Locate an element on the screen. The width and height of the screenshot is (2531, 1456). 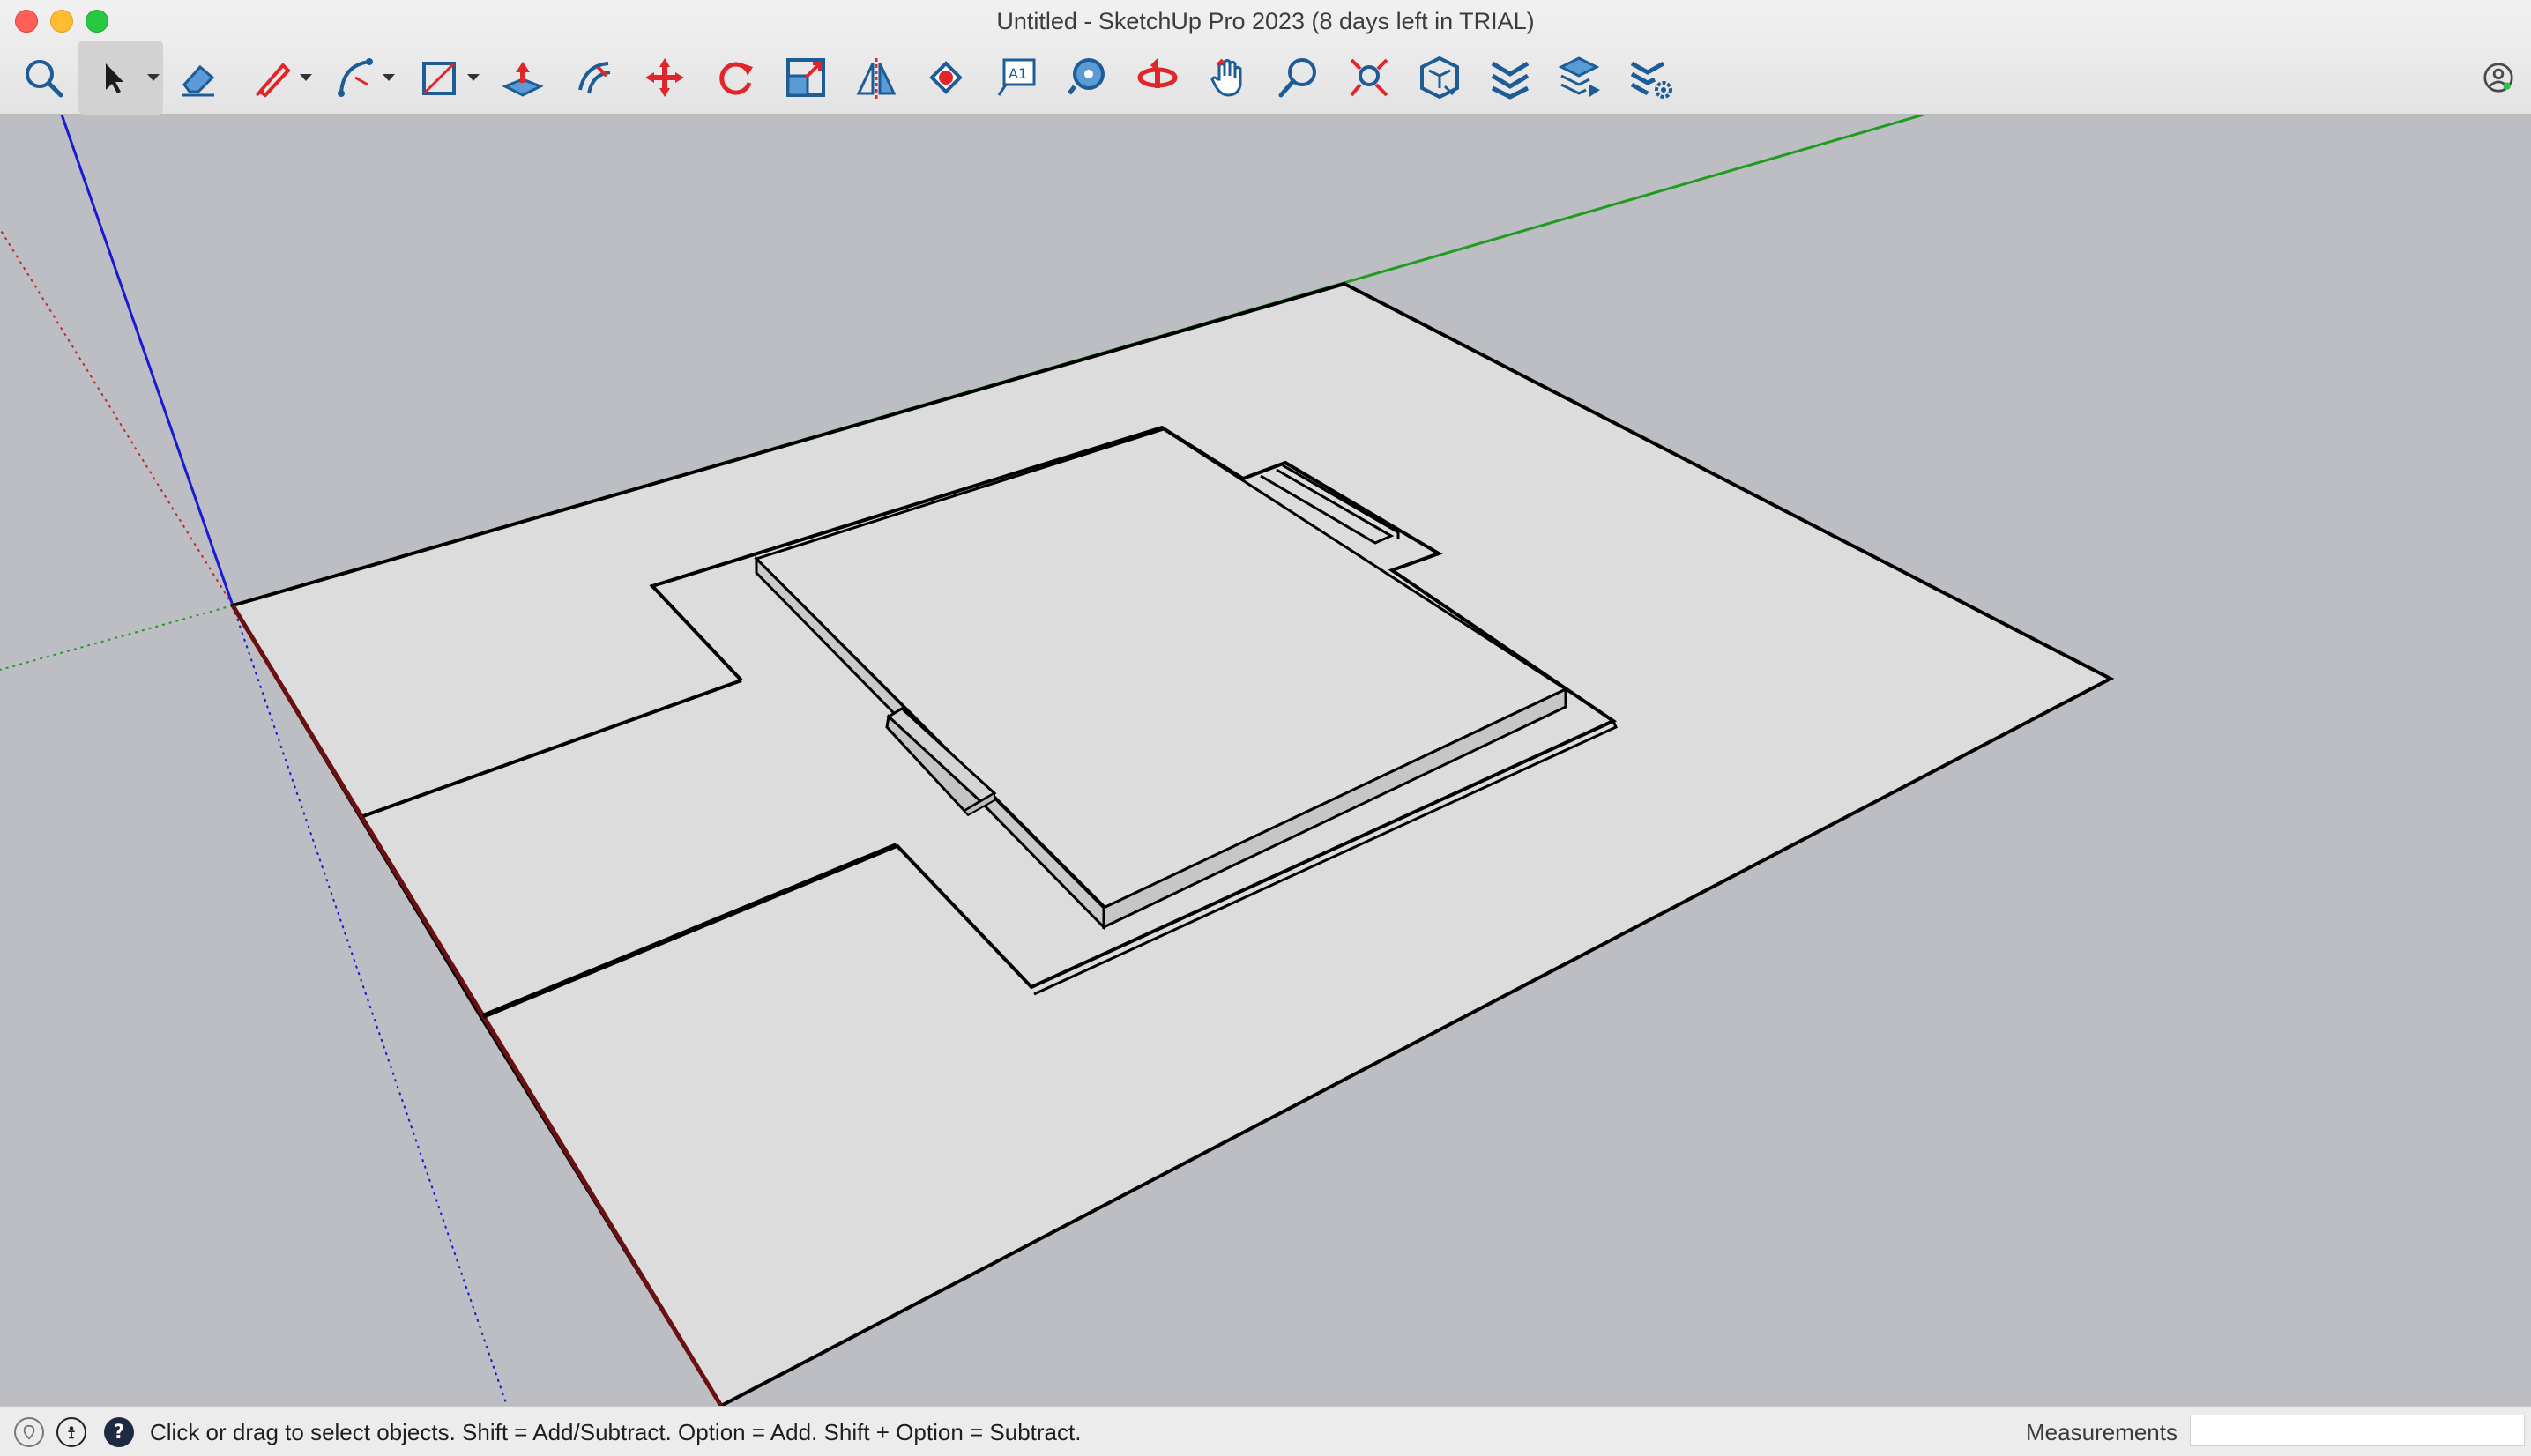
main-toolbar: A1 is located at coordinates (1265, 78).